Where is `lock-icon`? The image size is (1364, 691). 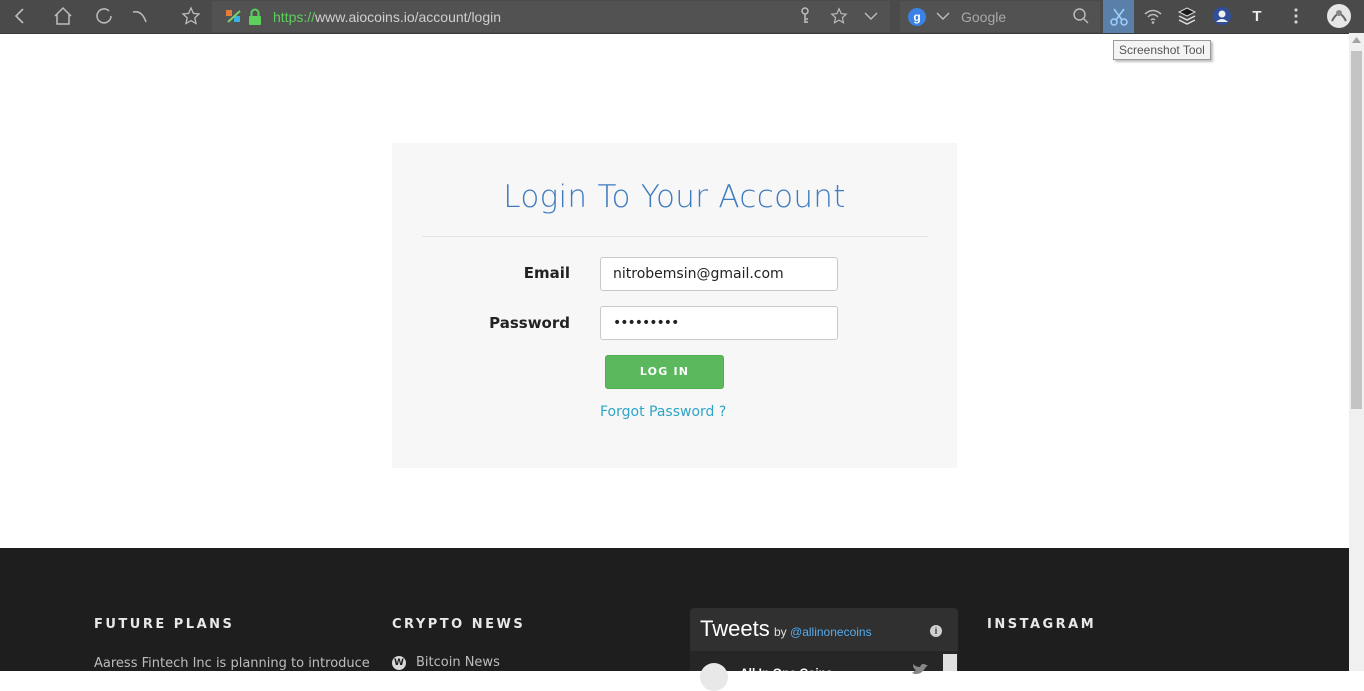
lock-icon is located at coordinates (255, 16).